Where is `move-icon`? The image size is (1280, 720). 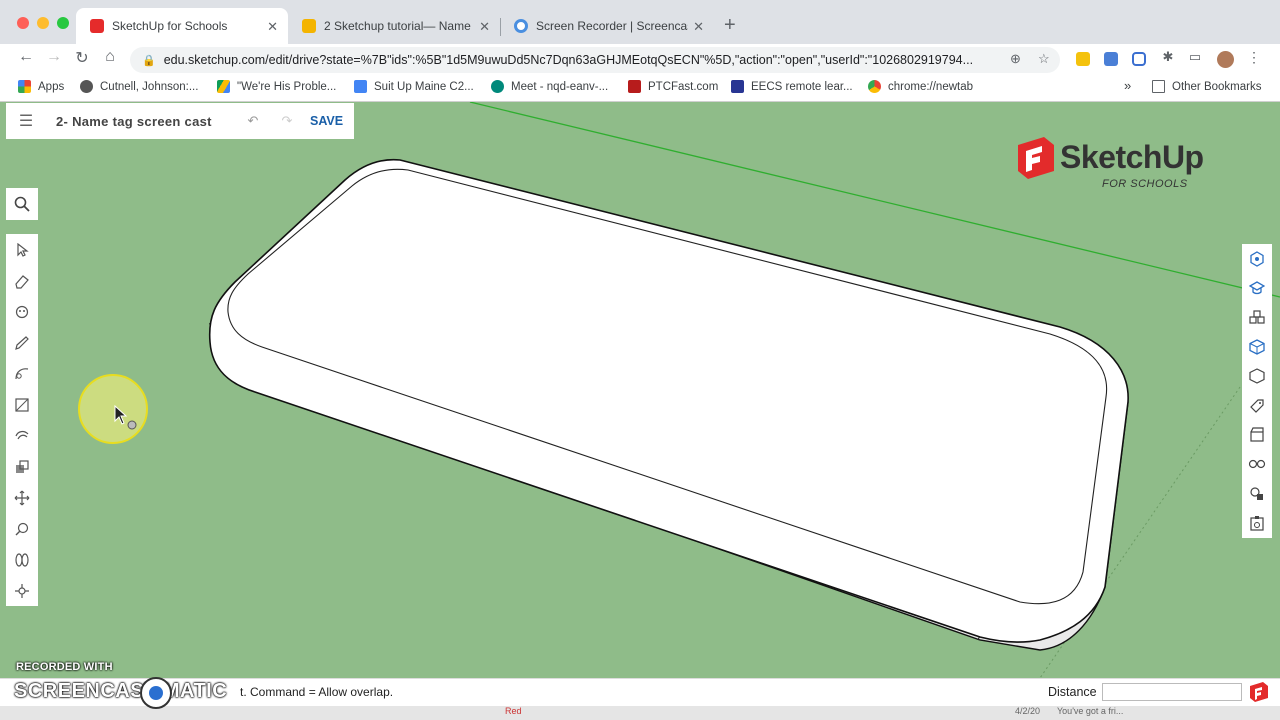
move-icon is located at coordinates (22, 497).